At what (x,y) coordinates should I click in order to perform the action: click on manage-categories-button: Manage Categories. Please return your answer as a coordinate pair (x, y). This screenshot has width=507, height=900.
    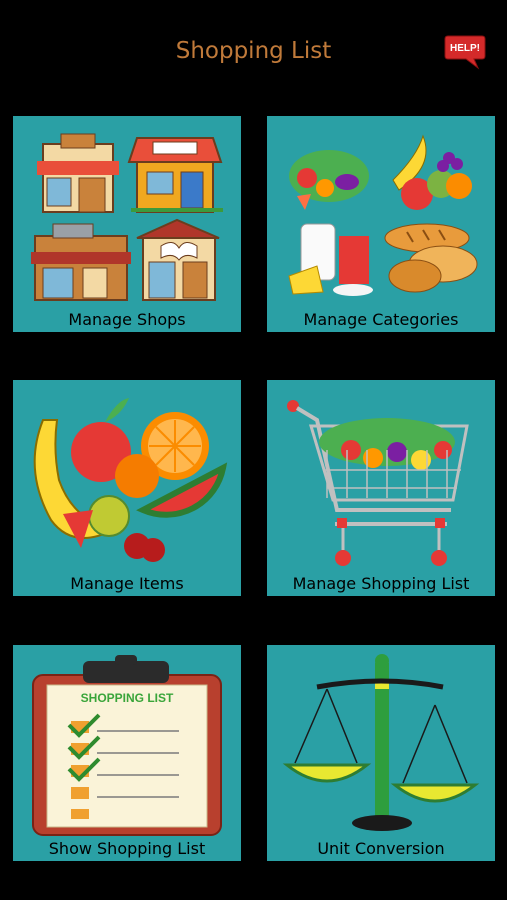
    Looking at the image, I should click on (381, 224).